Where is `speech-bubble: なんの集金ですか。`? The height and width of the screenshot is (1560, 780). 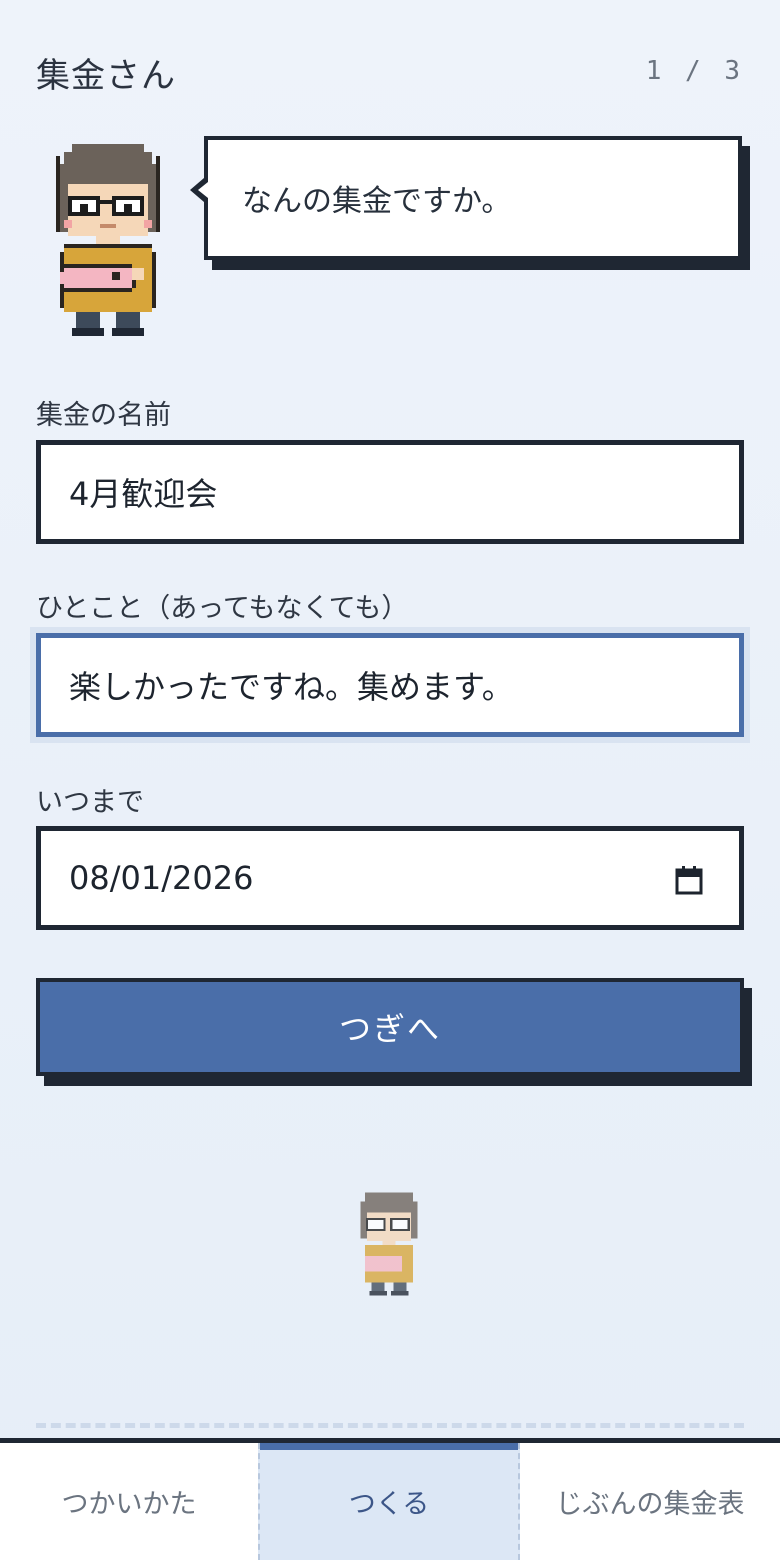 speech-bubble: なんの集金ですか。 is located at coordinates (470, 203).